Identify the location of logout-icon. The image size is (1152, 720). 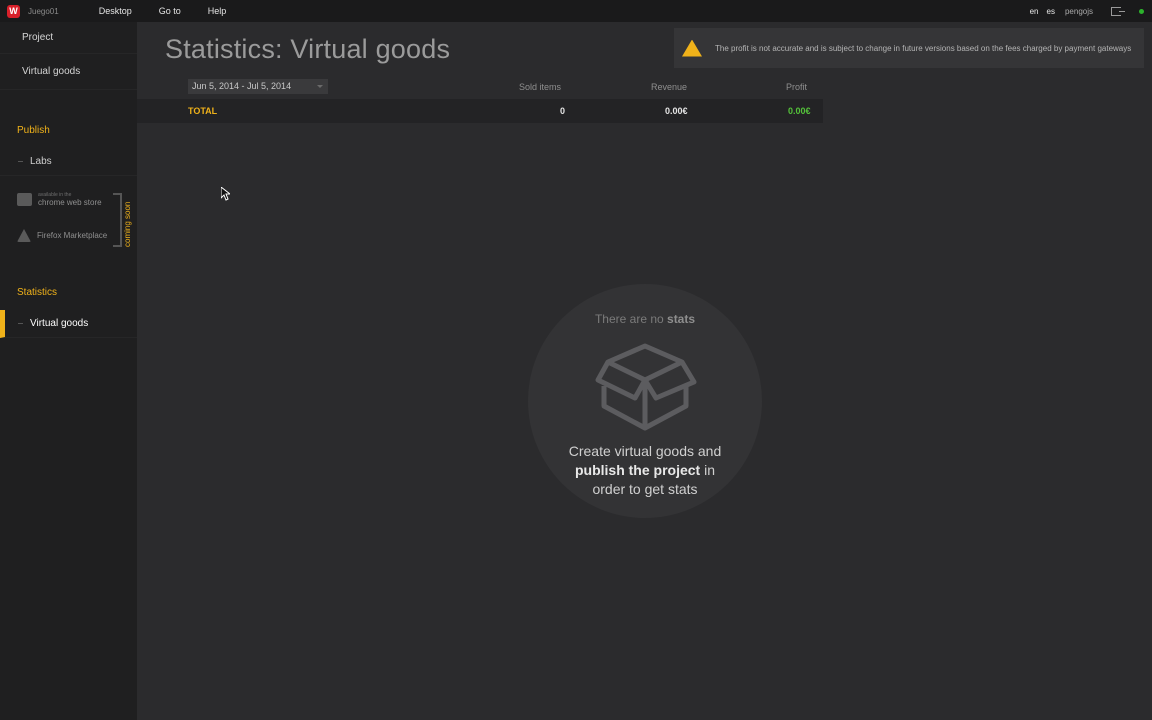
(1118, 11).